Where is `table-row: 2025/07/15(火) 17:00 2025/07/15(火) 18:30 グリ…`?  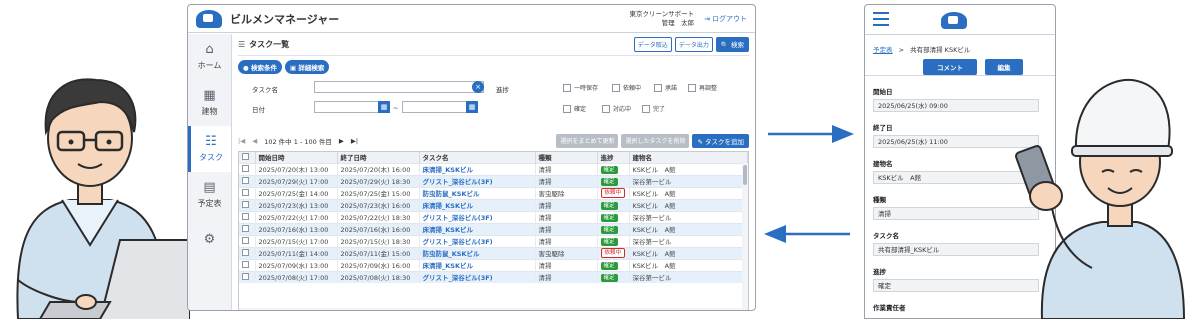
table-row: 2025/07/15(火) 17:00 2025/07/15(火) 18:30 グリ… is located at coordinates (493, 240).